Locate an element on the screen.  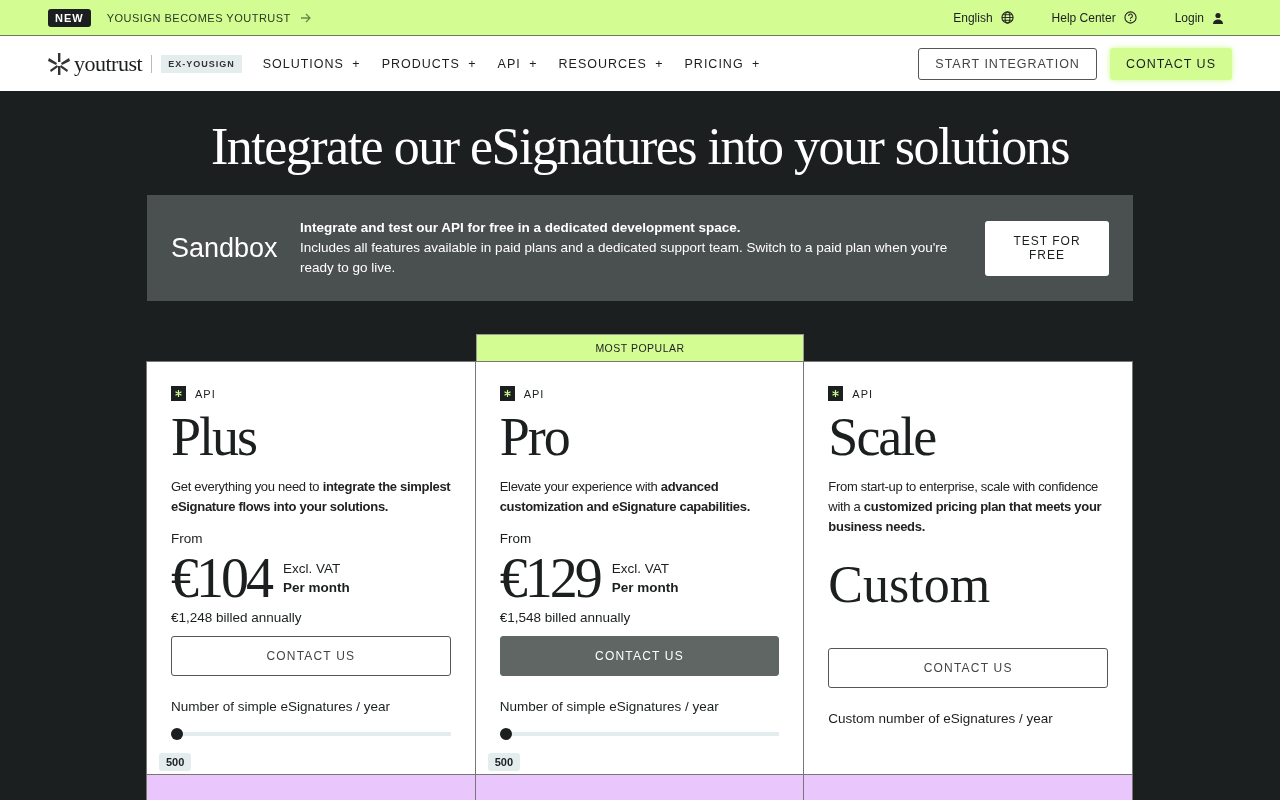
nav-menu-item: SOLUTIONS + is located at coordinates (311, 63).